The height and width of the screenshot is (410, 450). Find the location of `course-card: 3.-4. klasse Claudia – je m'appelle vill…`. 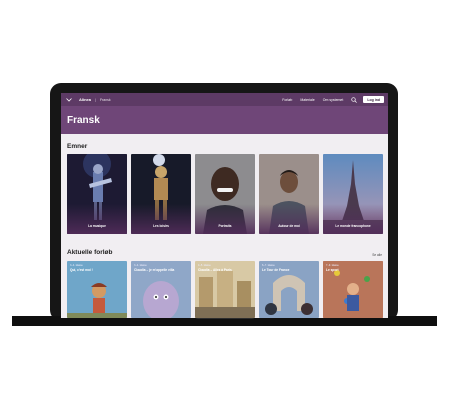

course-card: 3.-4. klasse Claudia – je m'appelle vill… is located at coordinates (161, 289).